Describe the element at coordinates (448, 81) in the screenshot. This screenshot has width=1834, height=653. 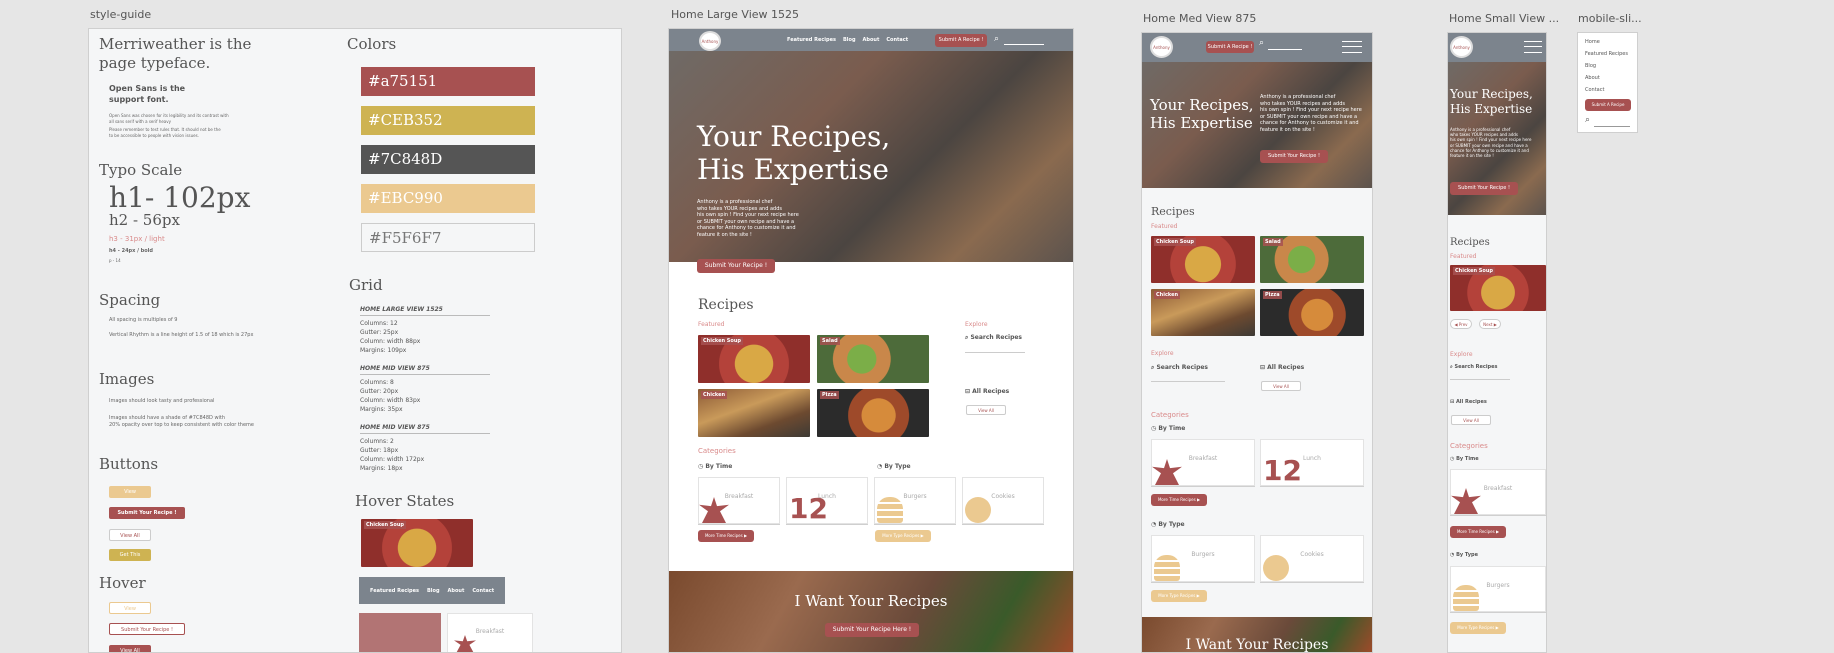
I see `color-swatch-1: #a75151` at that location.